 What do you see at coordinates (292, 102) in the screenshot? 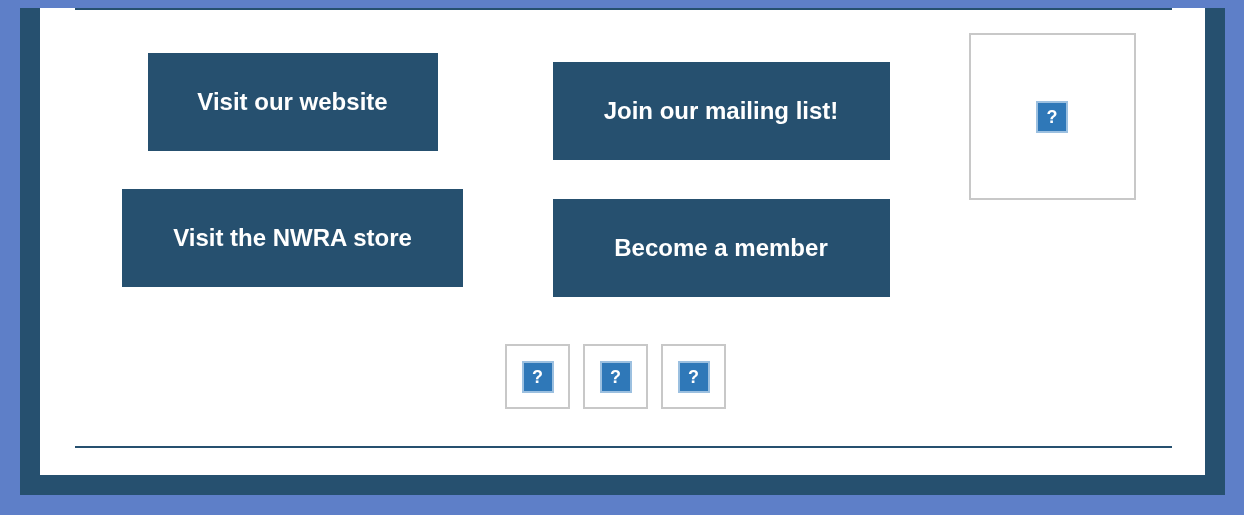
I see `link-button: Visit our website` at bounding box center [292, 102].